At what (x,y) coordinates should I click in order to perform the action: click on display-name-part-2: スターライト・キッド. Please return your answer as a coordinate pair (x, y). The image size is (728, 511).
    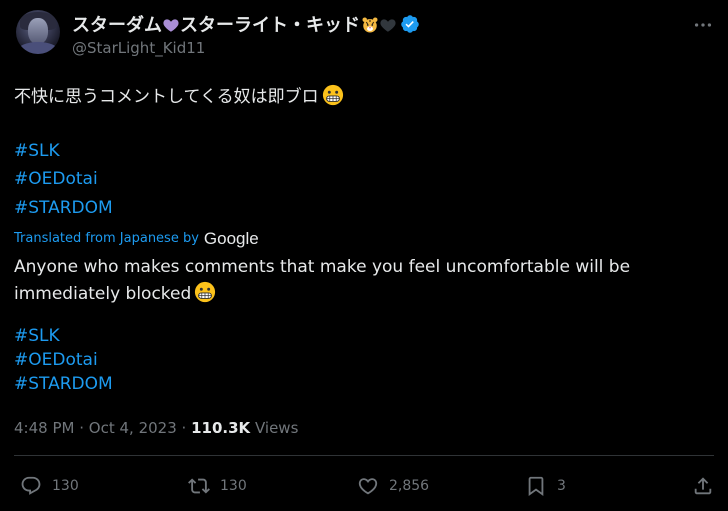
    Looking at the image, I should click on (270, 25).